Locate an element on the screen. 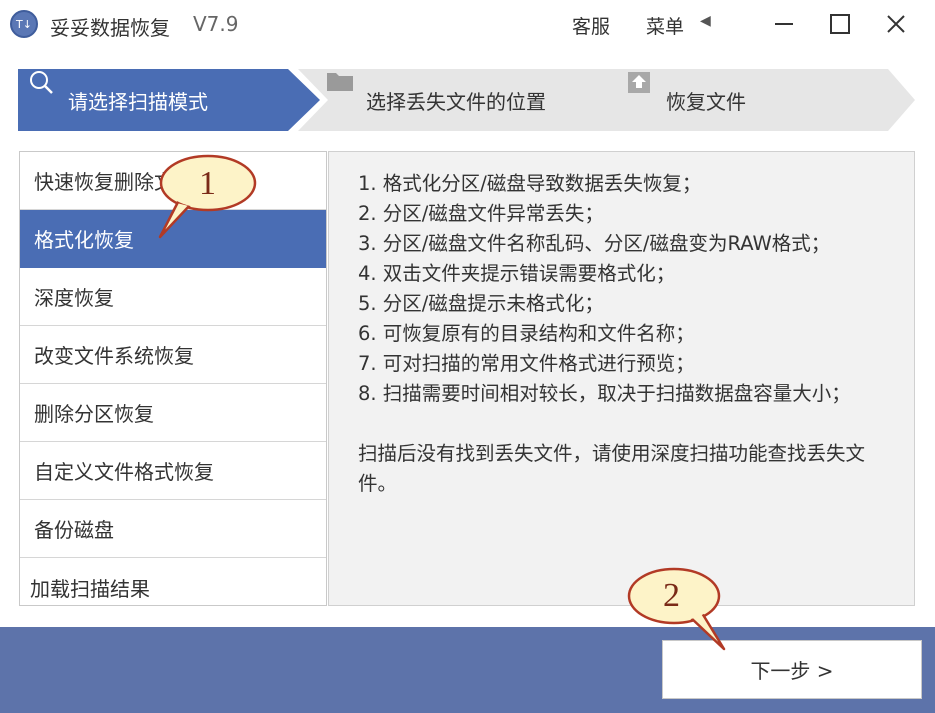 The width and height of the screenshot is (935, 713). minimize-icon is located at coordinates (784, 24).